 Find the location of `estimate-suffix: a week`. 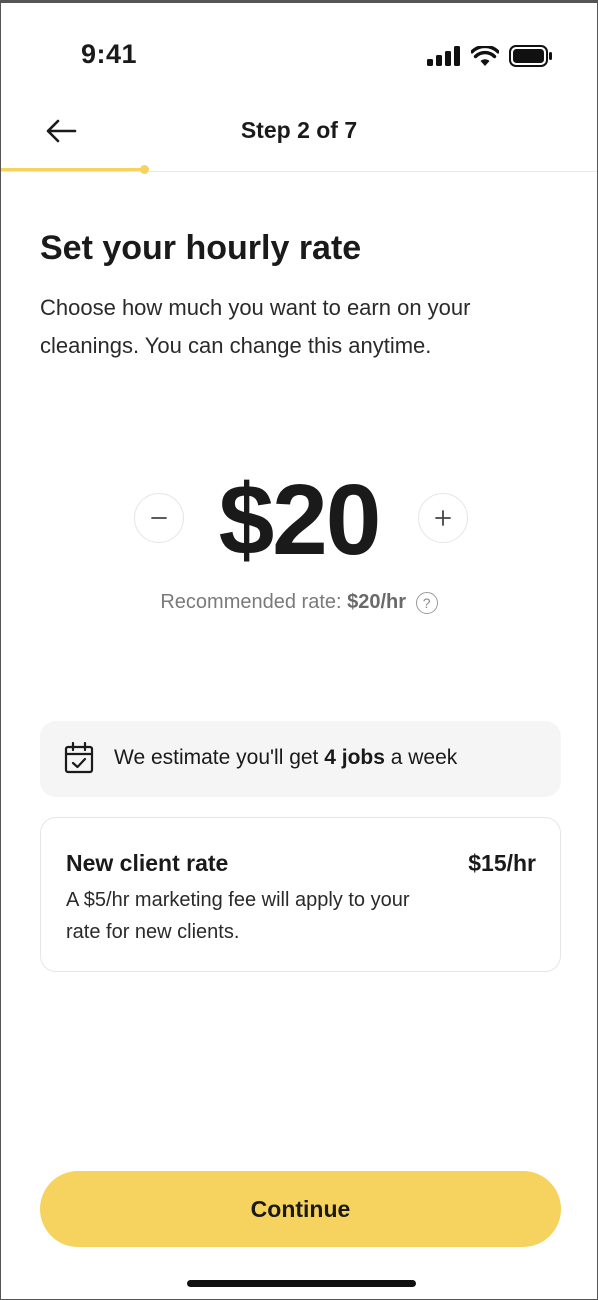

estimate-suffix: a week is located at coordinates (421, 757).